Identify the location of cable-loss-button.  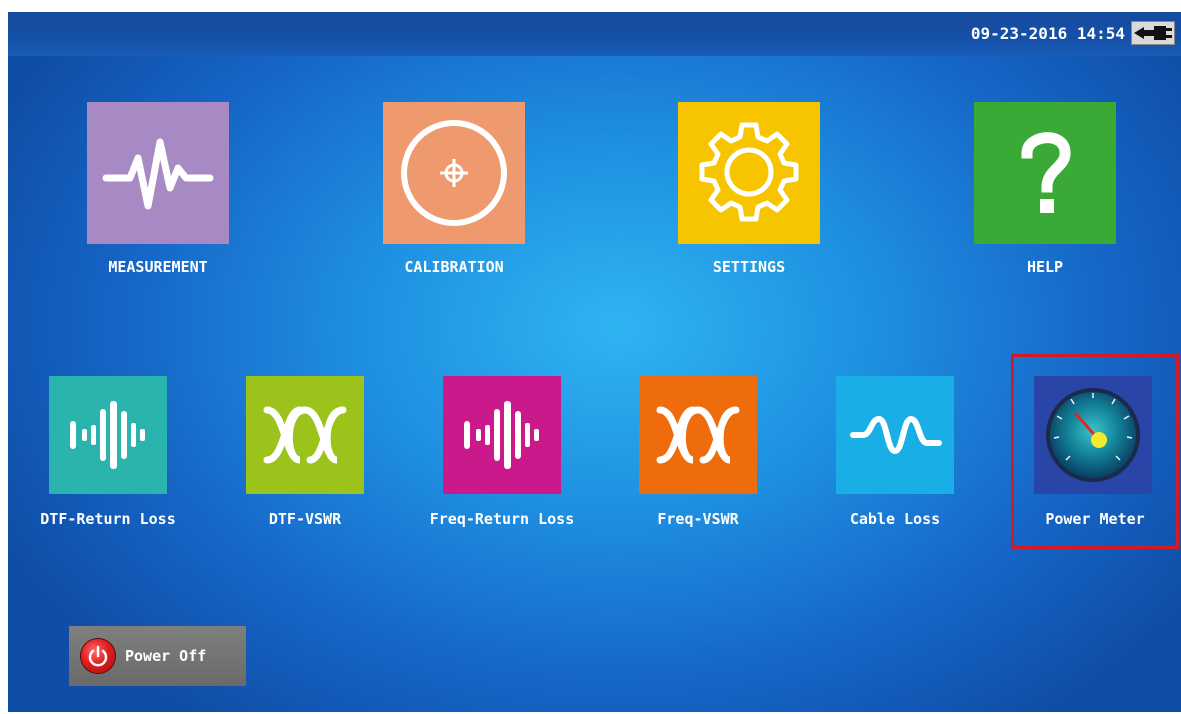
(895, 435).